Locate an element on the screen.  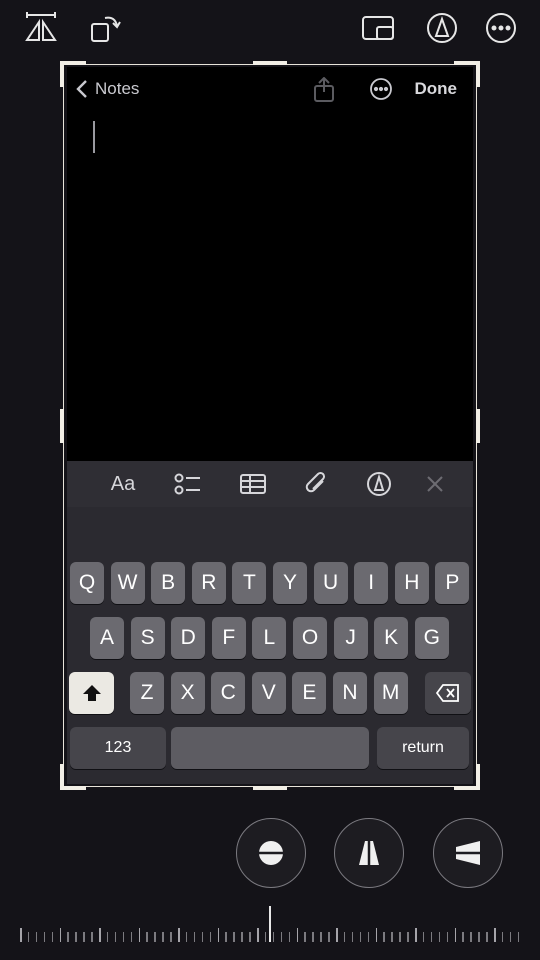
rotate-button is located at coordinates (105, 28).